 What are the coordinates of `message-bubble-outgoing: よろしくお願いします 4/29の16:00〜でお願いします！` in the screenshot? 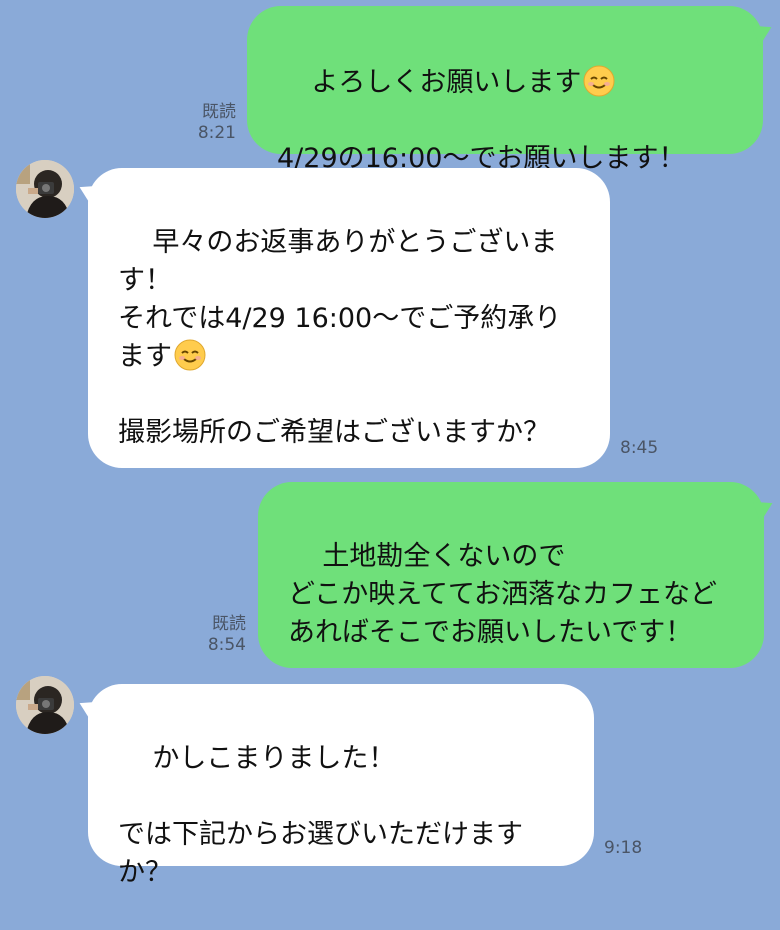 It's located at (505, 90).